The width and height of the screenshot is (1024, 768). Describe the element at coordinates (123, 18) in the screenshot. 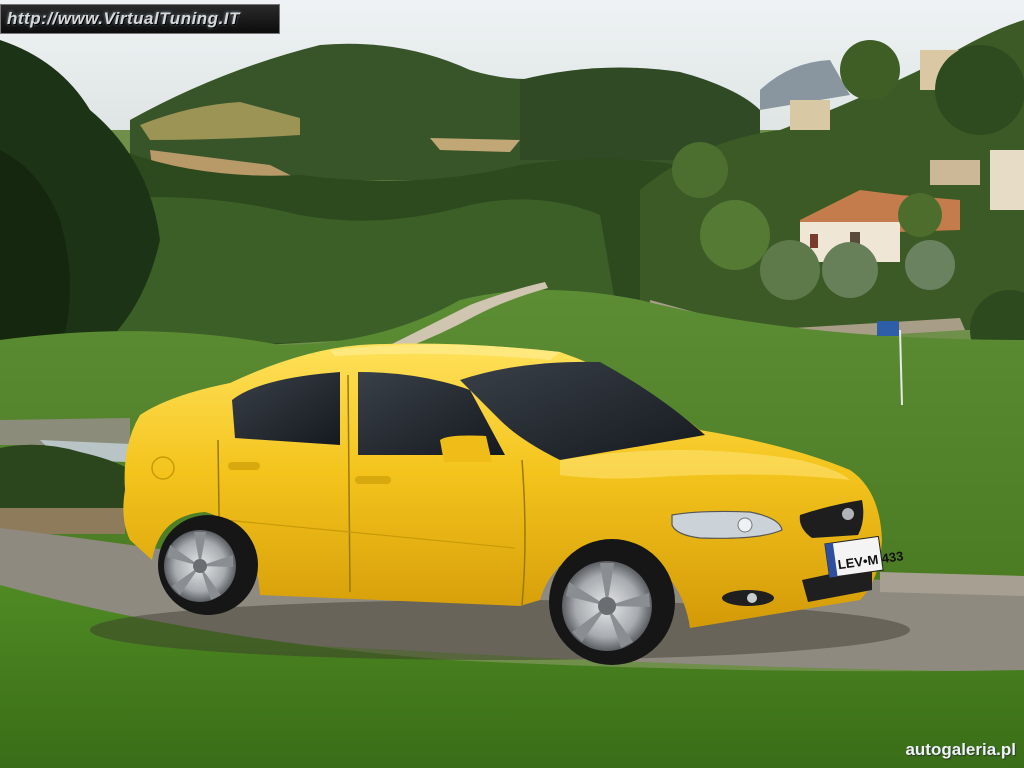

I see `banner-url-text: http://www.VirtualTuning.IT` at that location.